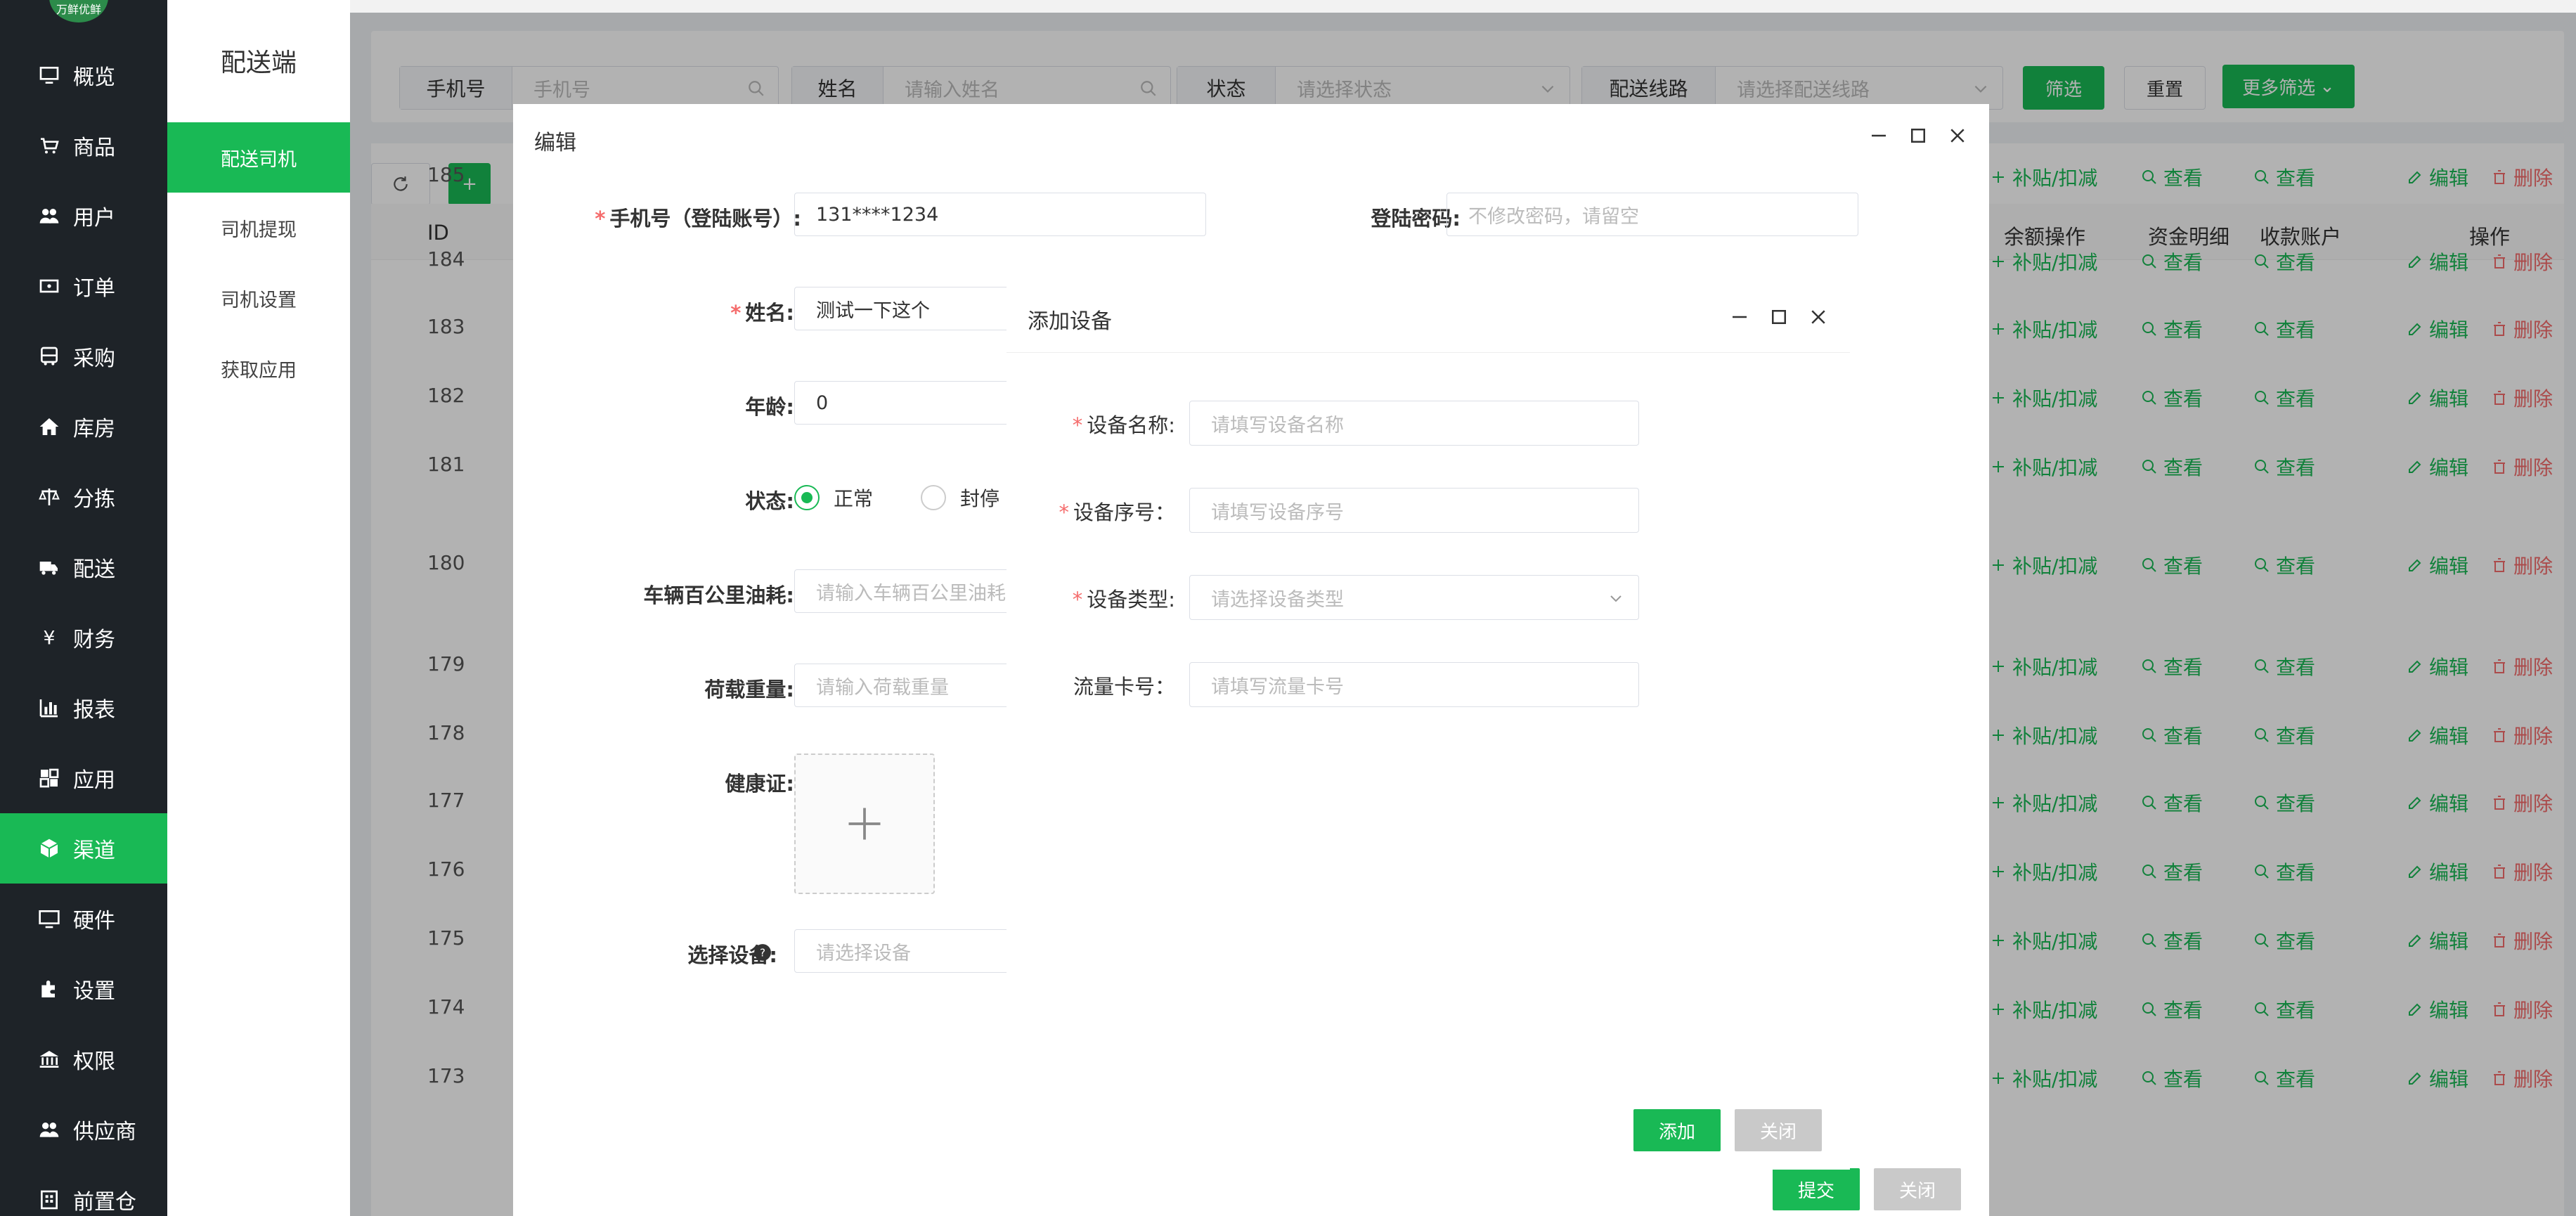 The width and height of the screenshot is (2576, 1216). Describe the element at coordinates (94, 148) in the screenshot. I see `nav-item-label: 商品` at that location.